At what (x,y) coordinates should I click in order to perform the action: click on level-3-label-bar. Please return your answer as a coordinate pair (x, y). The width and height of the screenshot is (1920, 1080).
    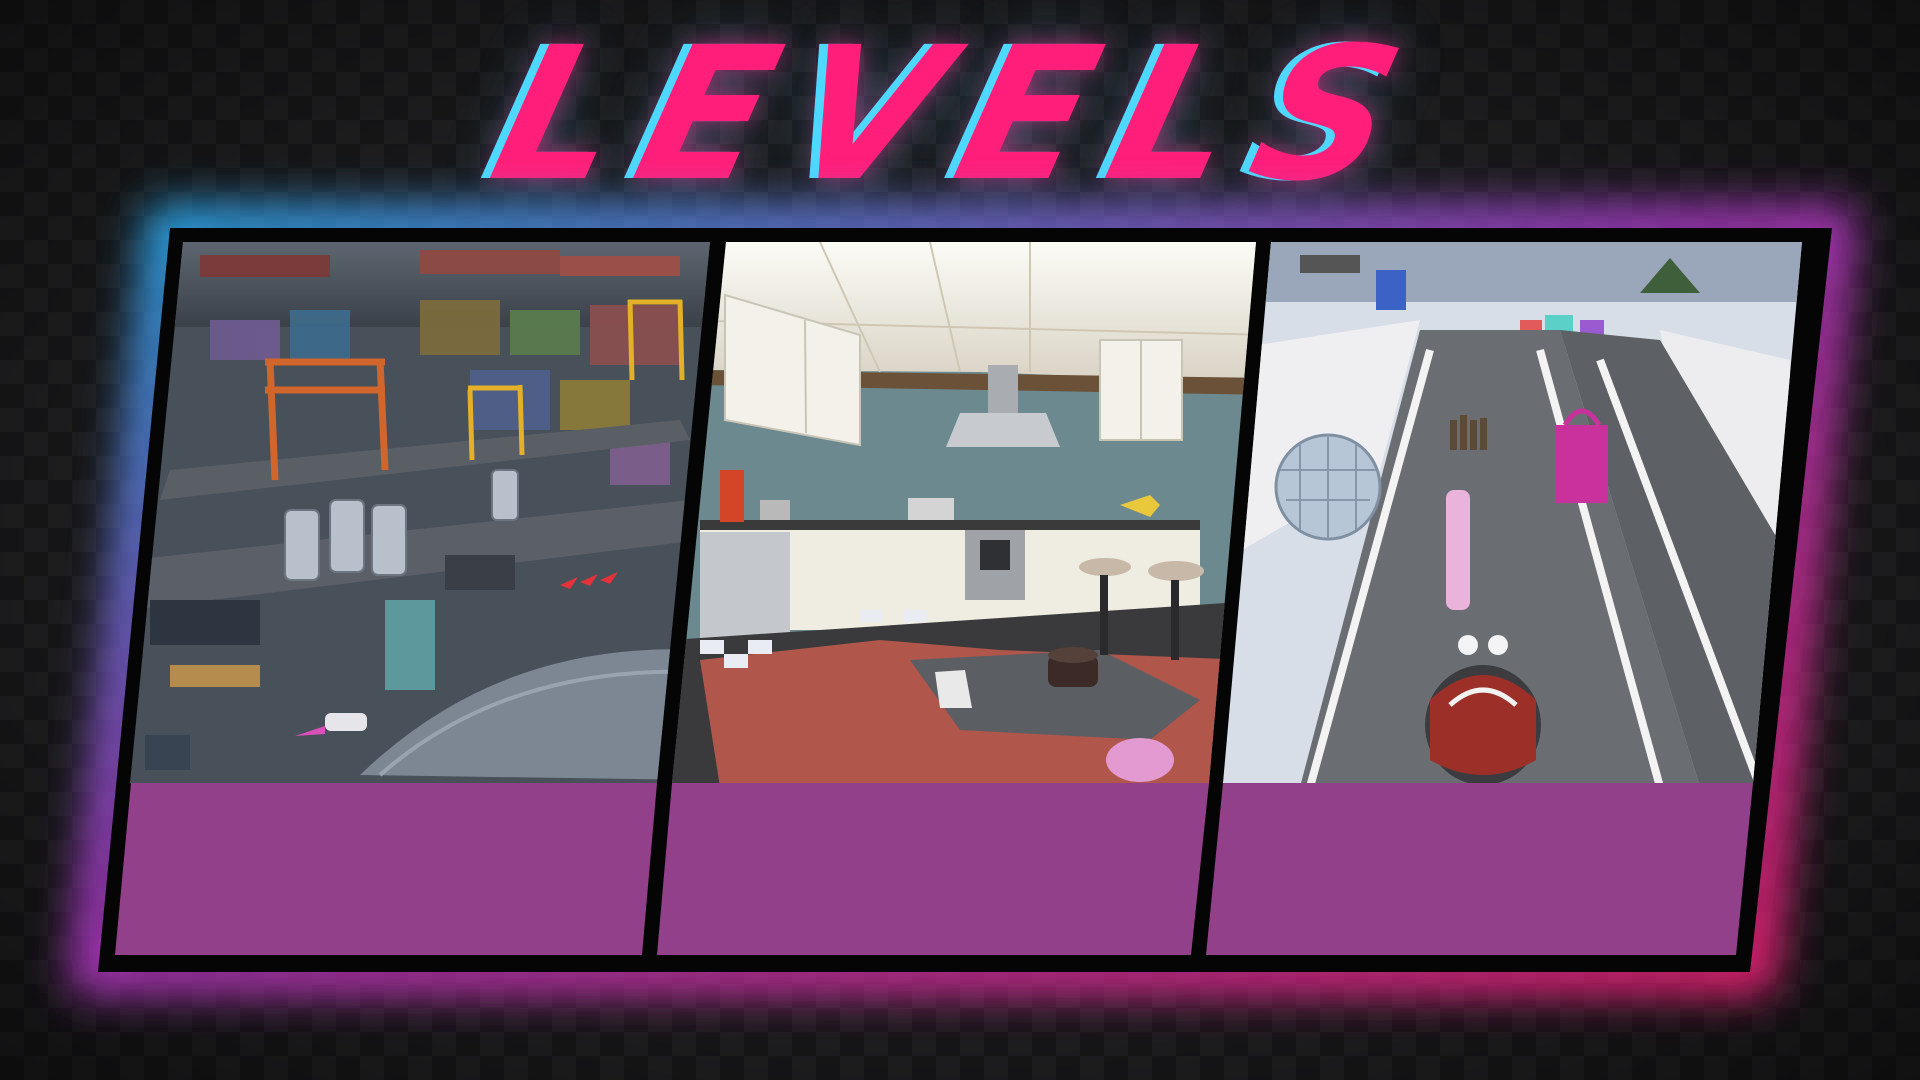
    Looking at the image, I should click on (1479, 869).